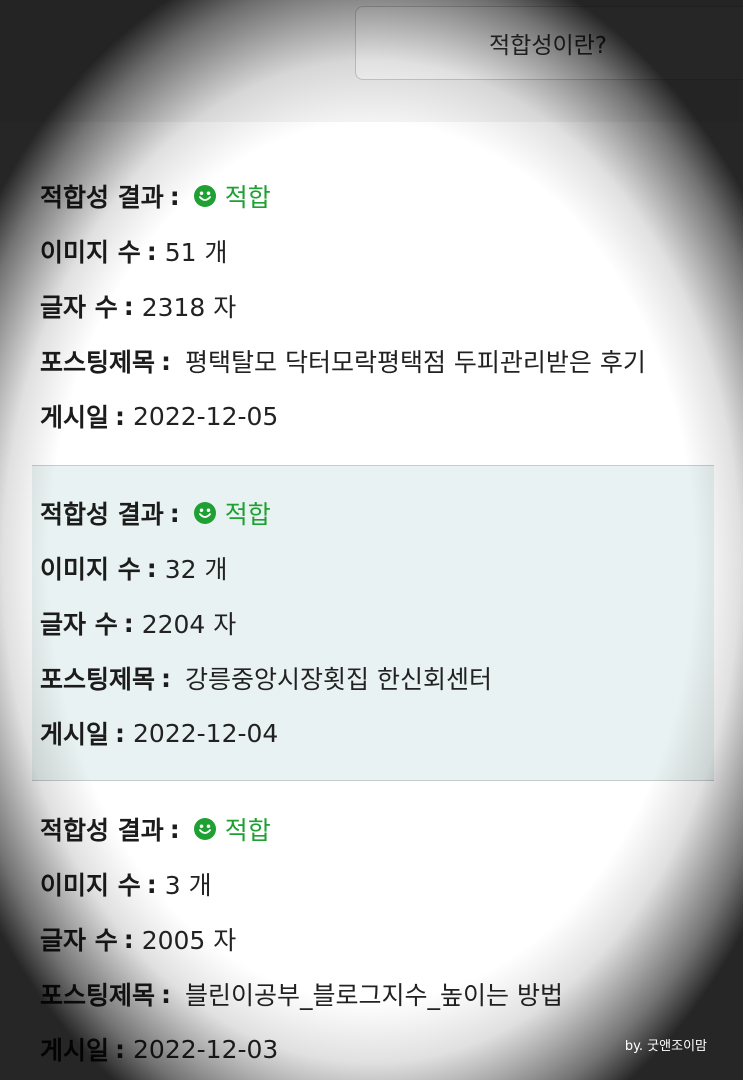 This screenshot has height=1080, width=743. I want to click on post-title-row: 포스팅제목 : 평택탈모 닥터모락평택점 두피관리받은 후기, so click(343, 361).